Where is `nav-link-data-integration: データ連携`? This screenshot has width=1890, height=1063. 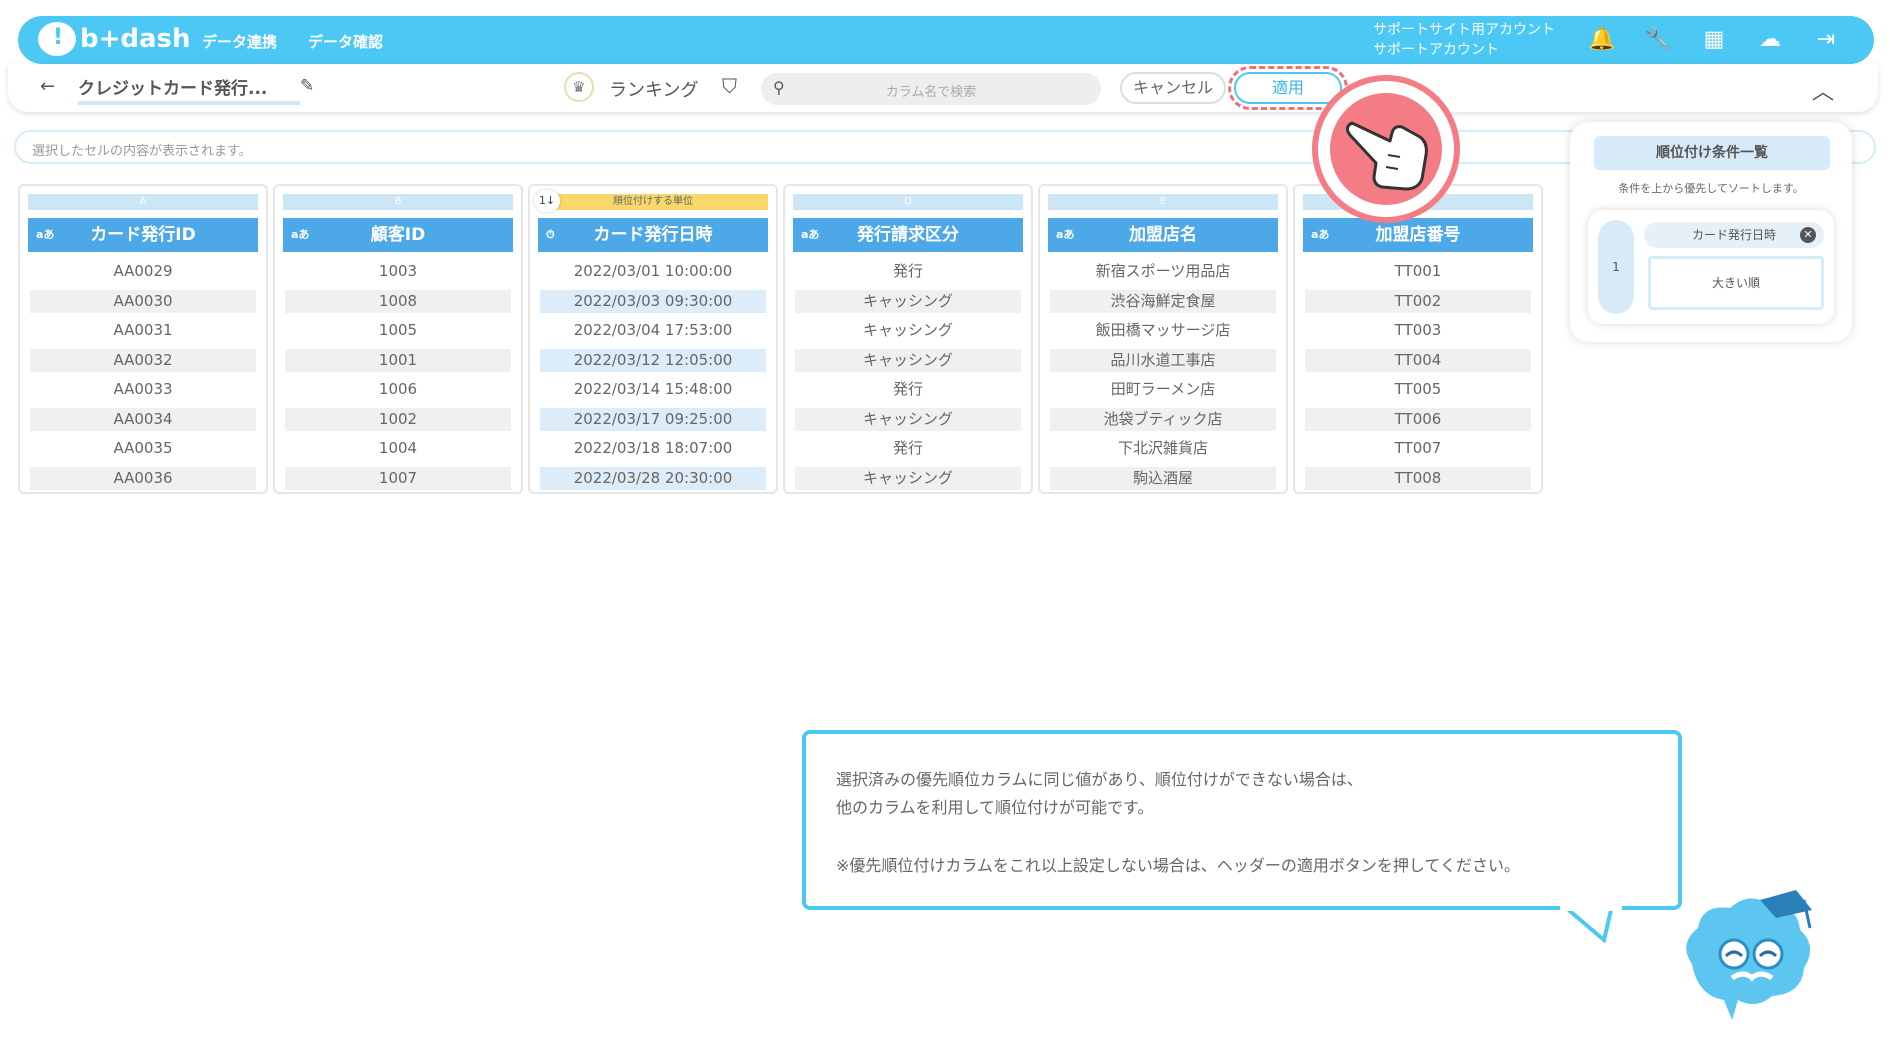 nav-link-data-integration: データ連携 is located at coordinates (239, 41).